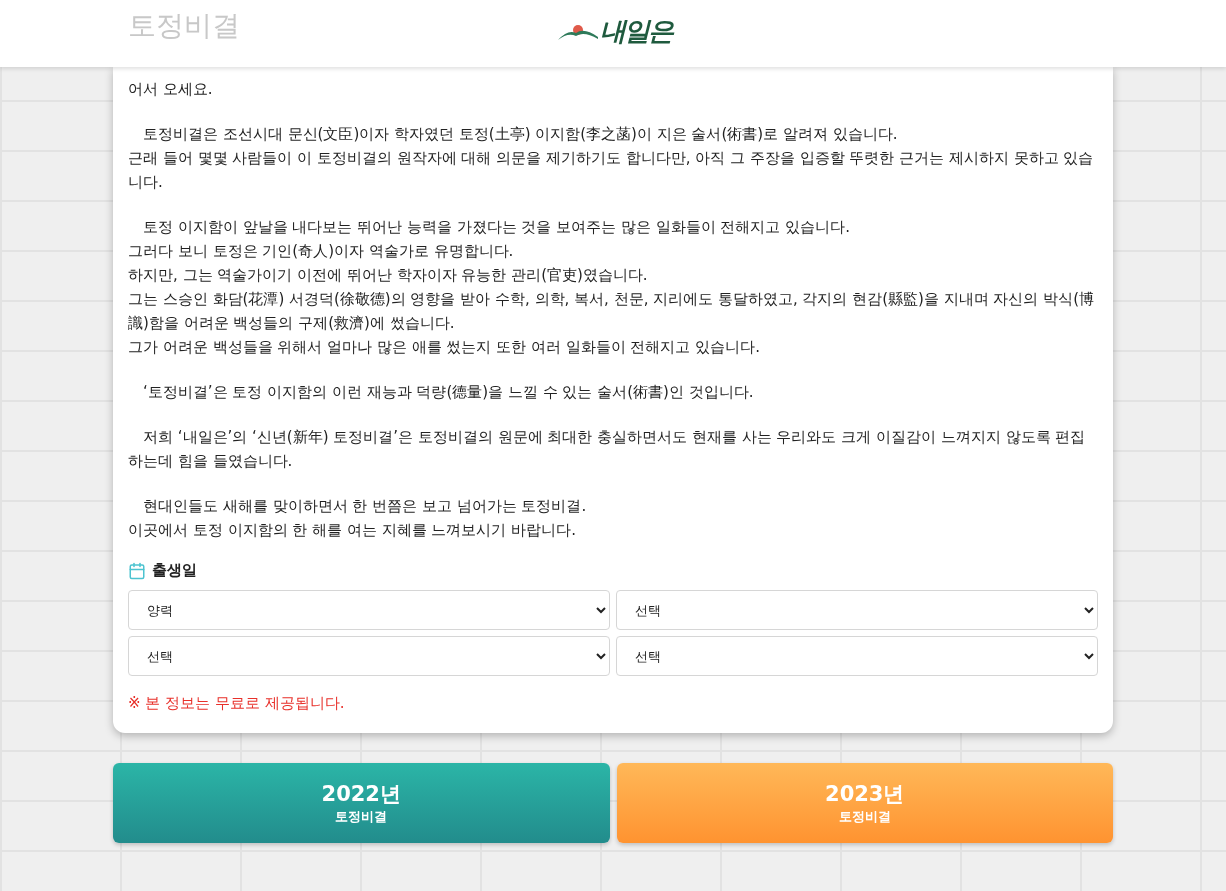 This screenshot has height=891, width=1226. Describe the element at coordinates (137, 570) in the screenshot. I see `calendar-icon` at that location.